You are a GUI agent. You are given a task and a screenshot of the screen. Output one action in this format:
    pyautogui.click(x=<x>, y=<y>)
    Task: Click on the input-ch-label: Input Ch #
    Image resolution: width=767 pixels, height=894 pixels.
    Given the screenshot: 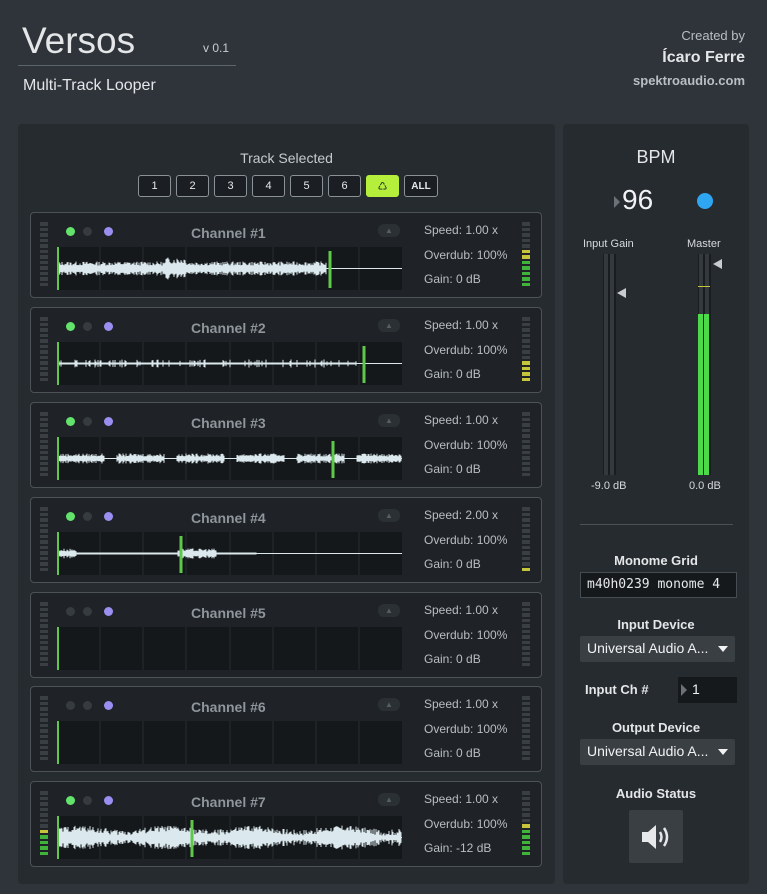 What is the action you would take?
    pyautogui.click(x=617, y=689)
    